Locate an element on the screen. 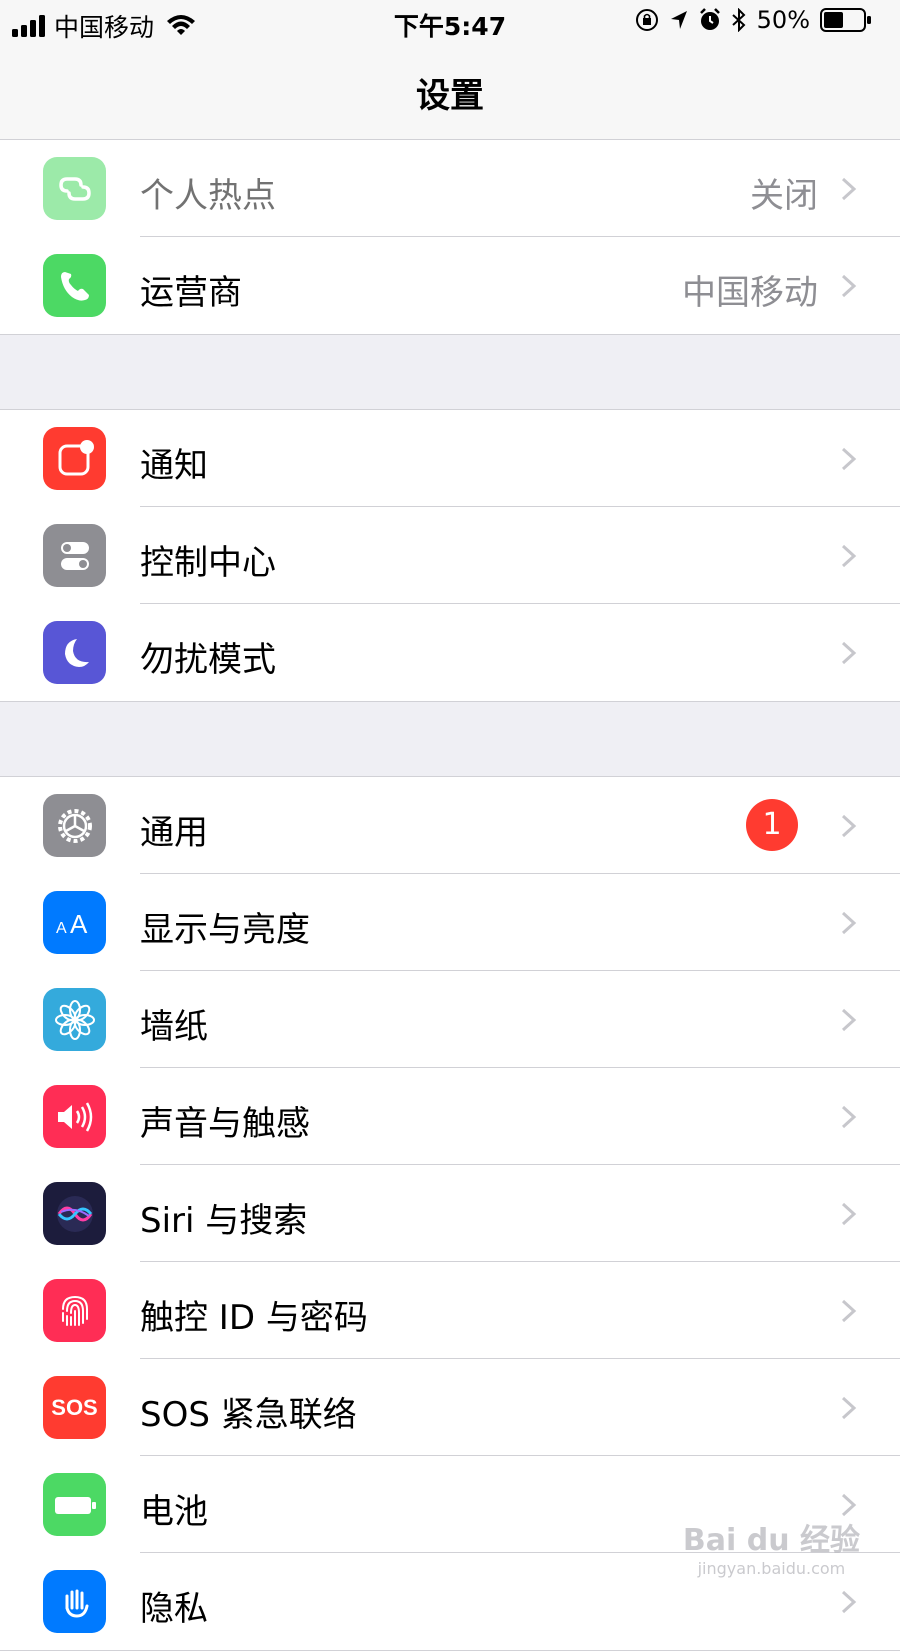 The height and width of the screenshot is (1651, 900). settings-row-label: 隐私 is located at coordinates (174, 1605).